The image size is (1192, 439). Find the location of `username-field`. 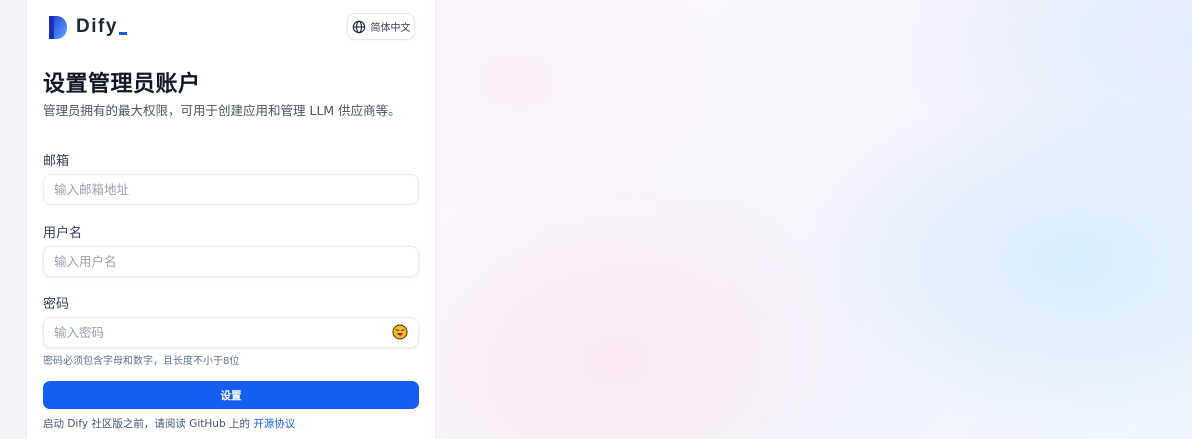

username-field is located at coordinates (231, 261).